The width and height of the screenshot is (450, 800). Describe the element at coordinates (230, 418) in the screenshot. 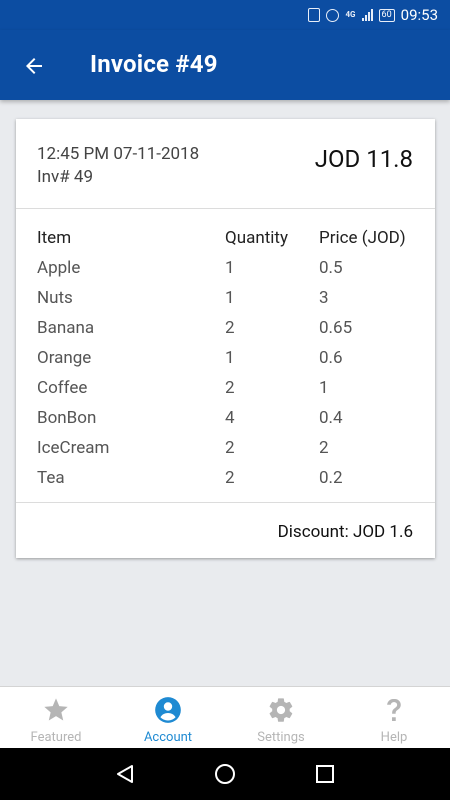

I see `item-quantity: 4` at that location.